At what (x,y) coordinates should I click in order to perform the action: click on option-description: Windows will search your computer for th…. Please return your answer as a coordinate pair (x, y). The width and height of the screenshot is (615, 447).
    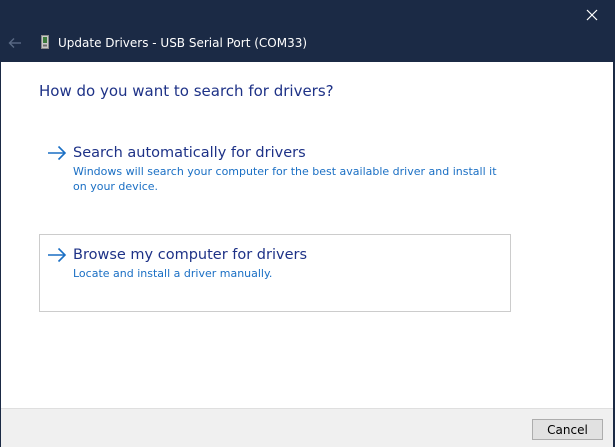
    Looking at the image, I should click on (285, 179).